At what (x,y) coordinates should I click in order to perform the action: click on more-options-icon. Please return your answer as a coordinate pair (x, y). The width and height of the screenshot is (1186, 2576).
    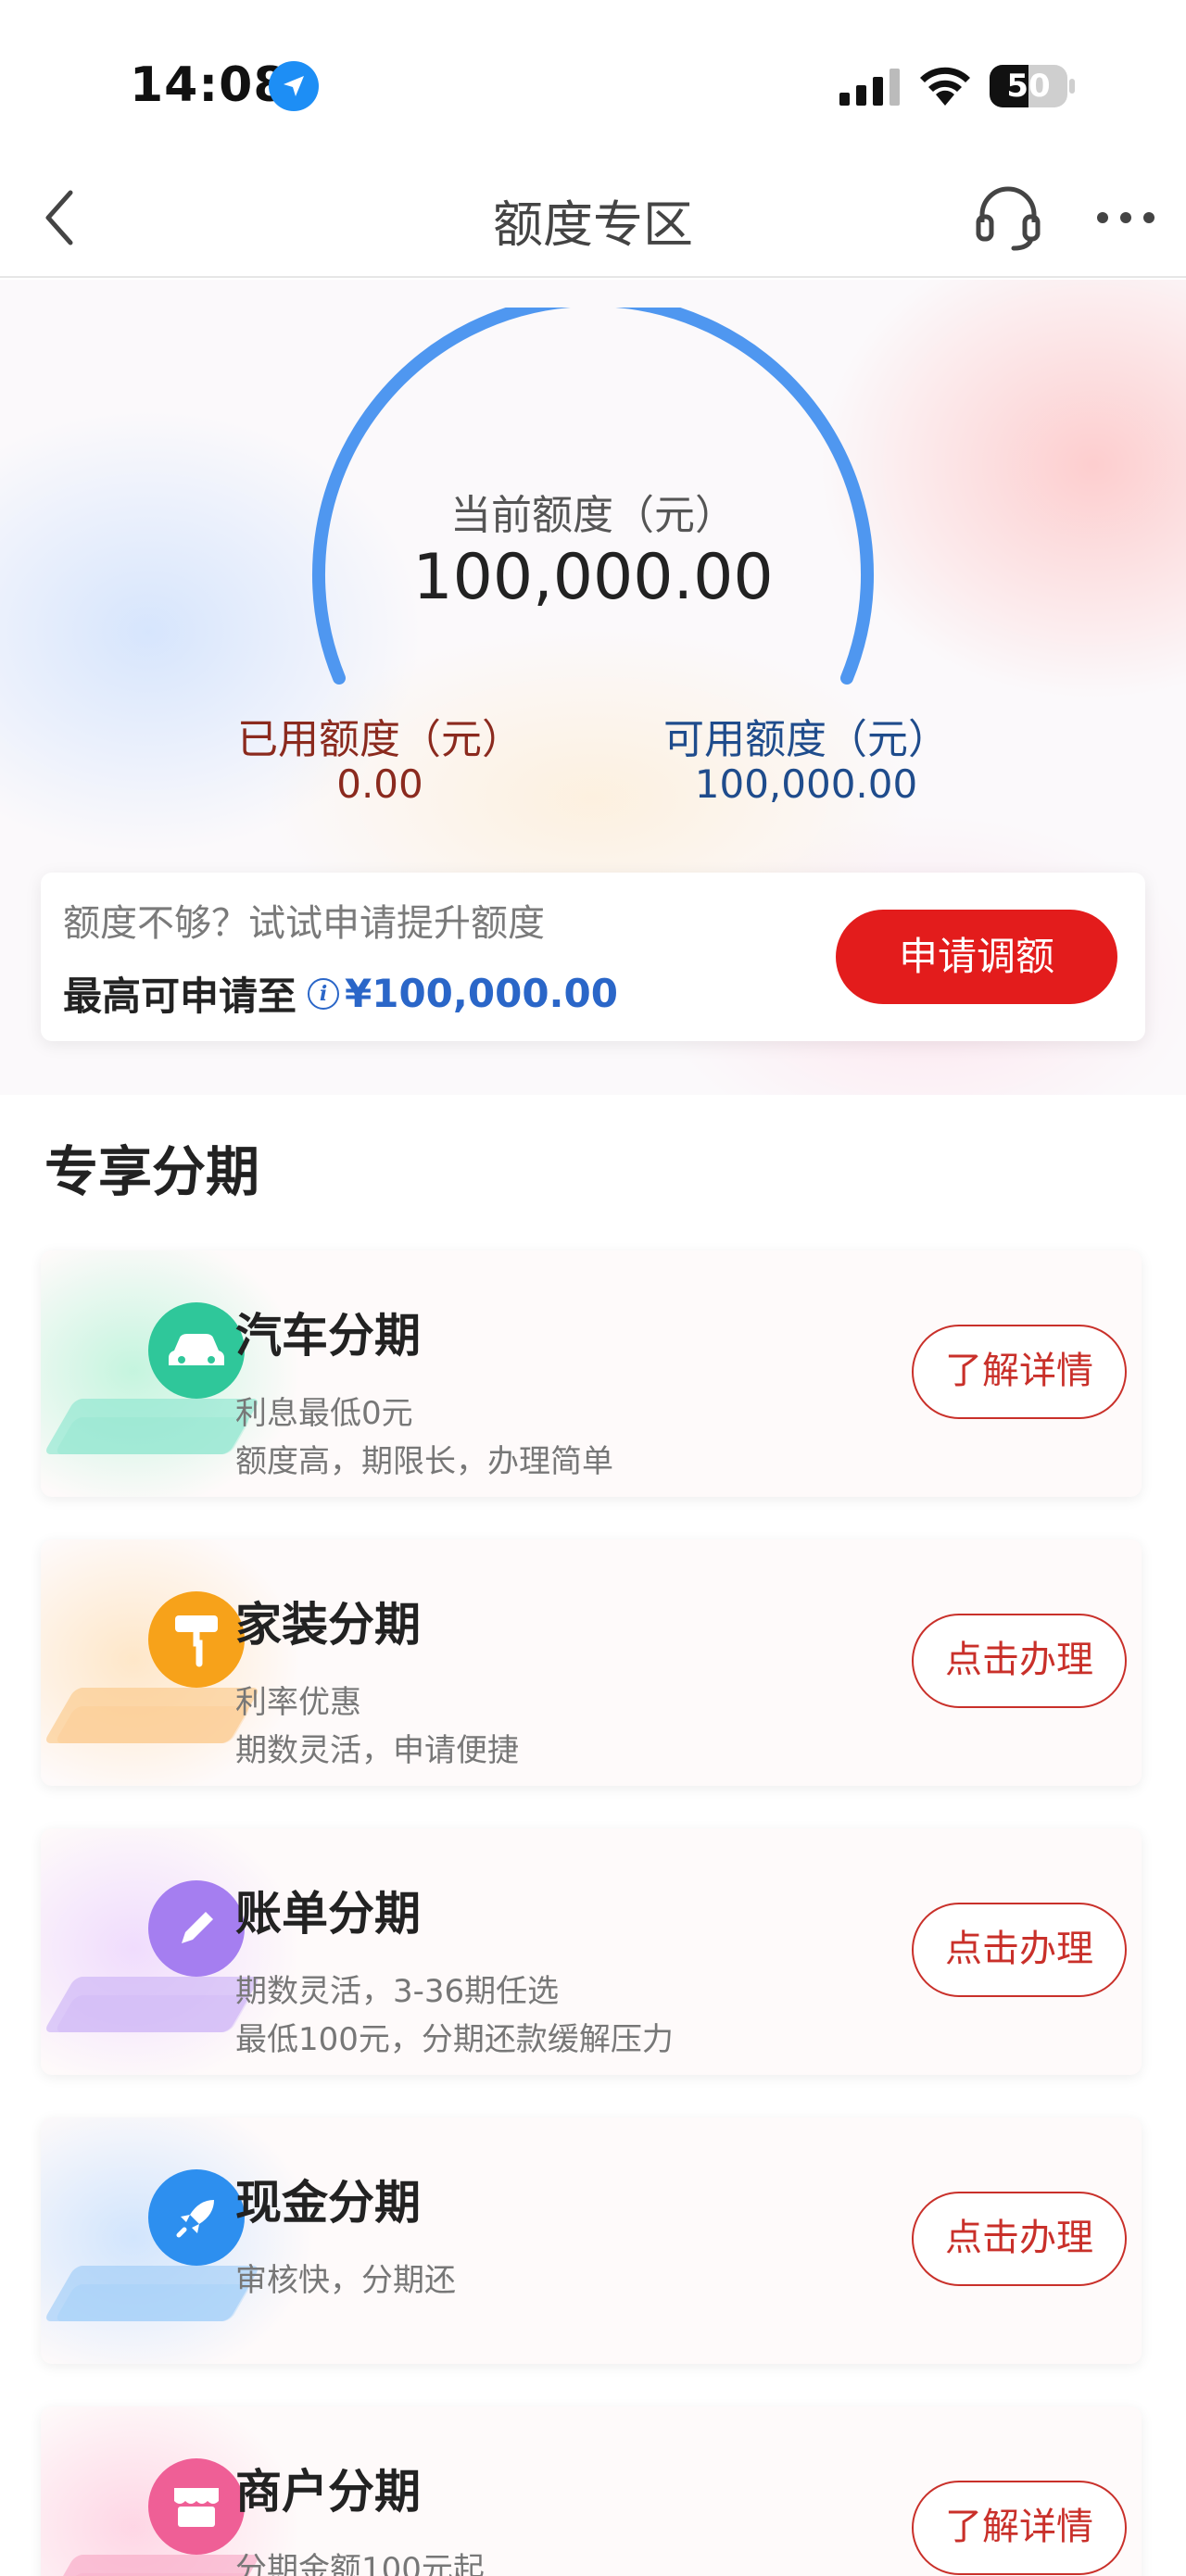
    Looking at the image, I should click on (1125, 218).